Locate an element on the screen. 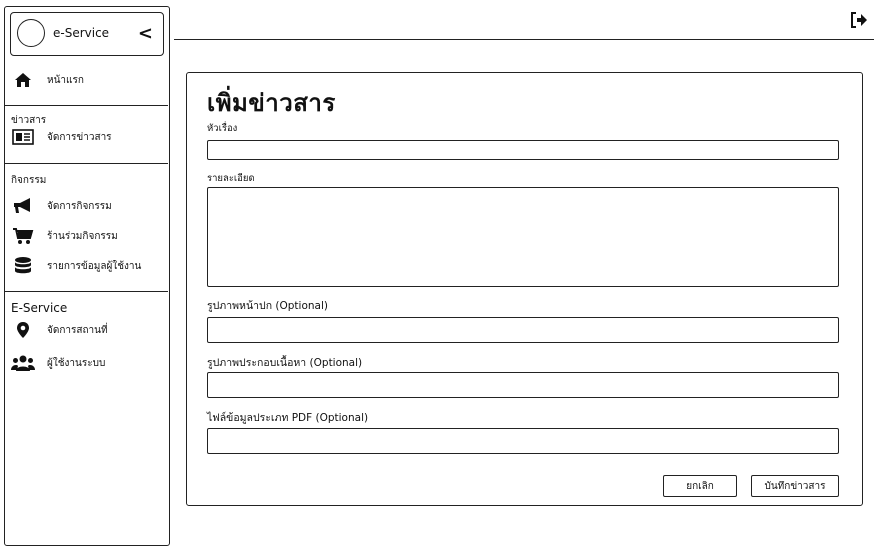 The height and width of the screenshot is (546, 877). sidebar-item-label: หน้าแรก is located at coordinates (65, 80).